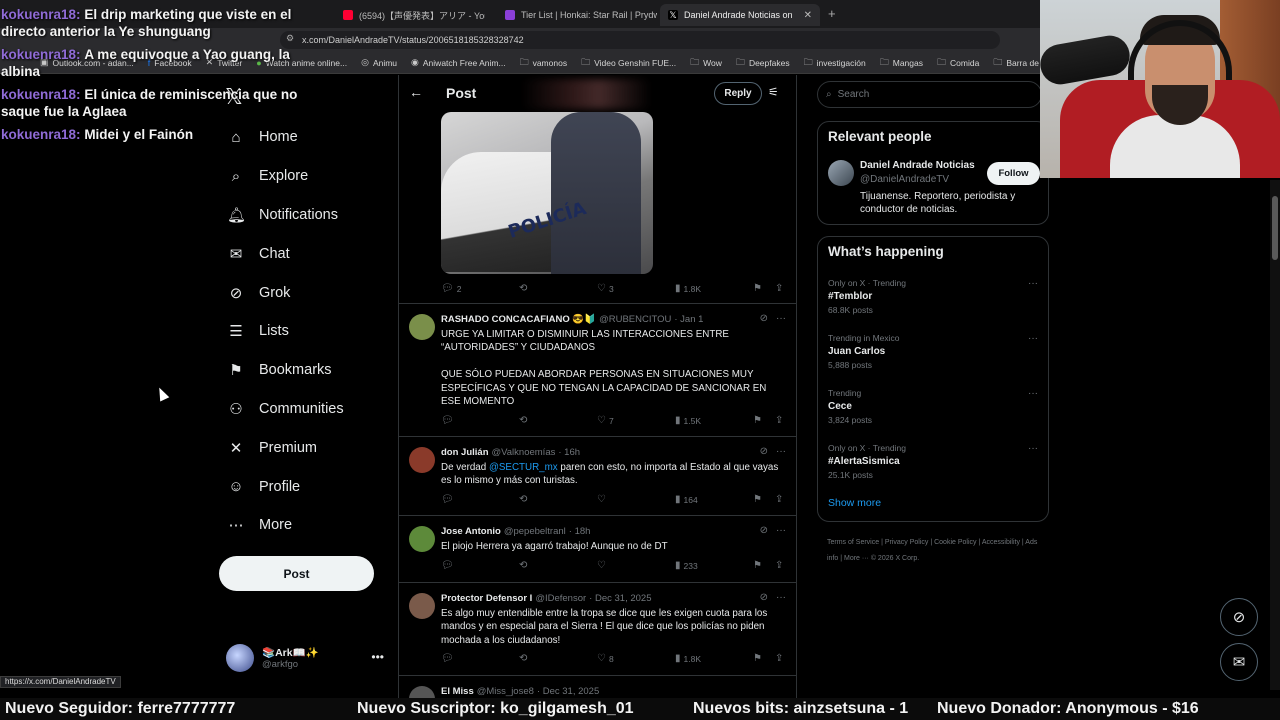  Describe the element at coordinates (958, 63) in the screenshot. I see `bookmark-item: 🗀︎ Comida` at that location.